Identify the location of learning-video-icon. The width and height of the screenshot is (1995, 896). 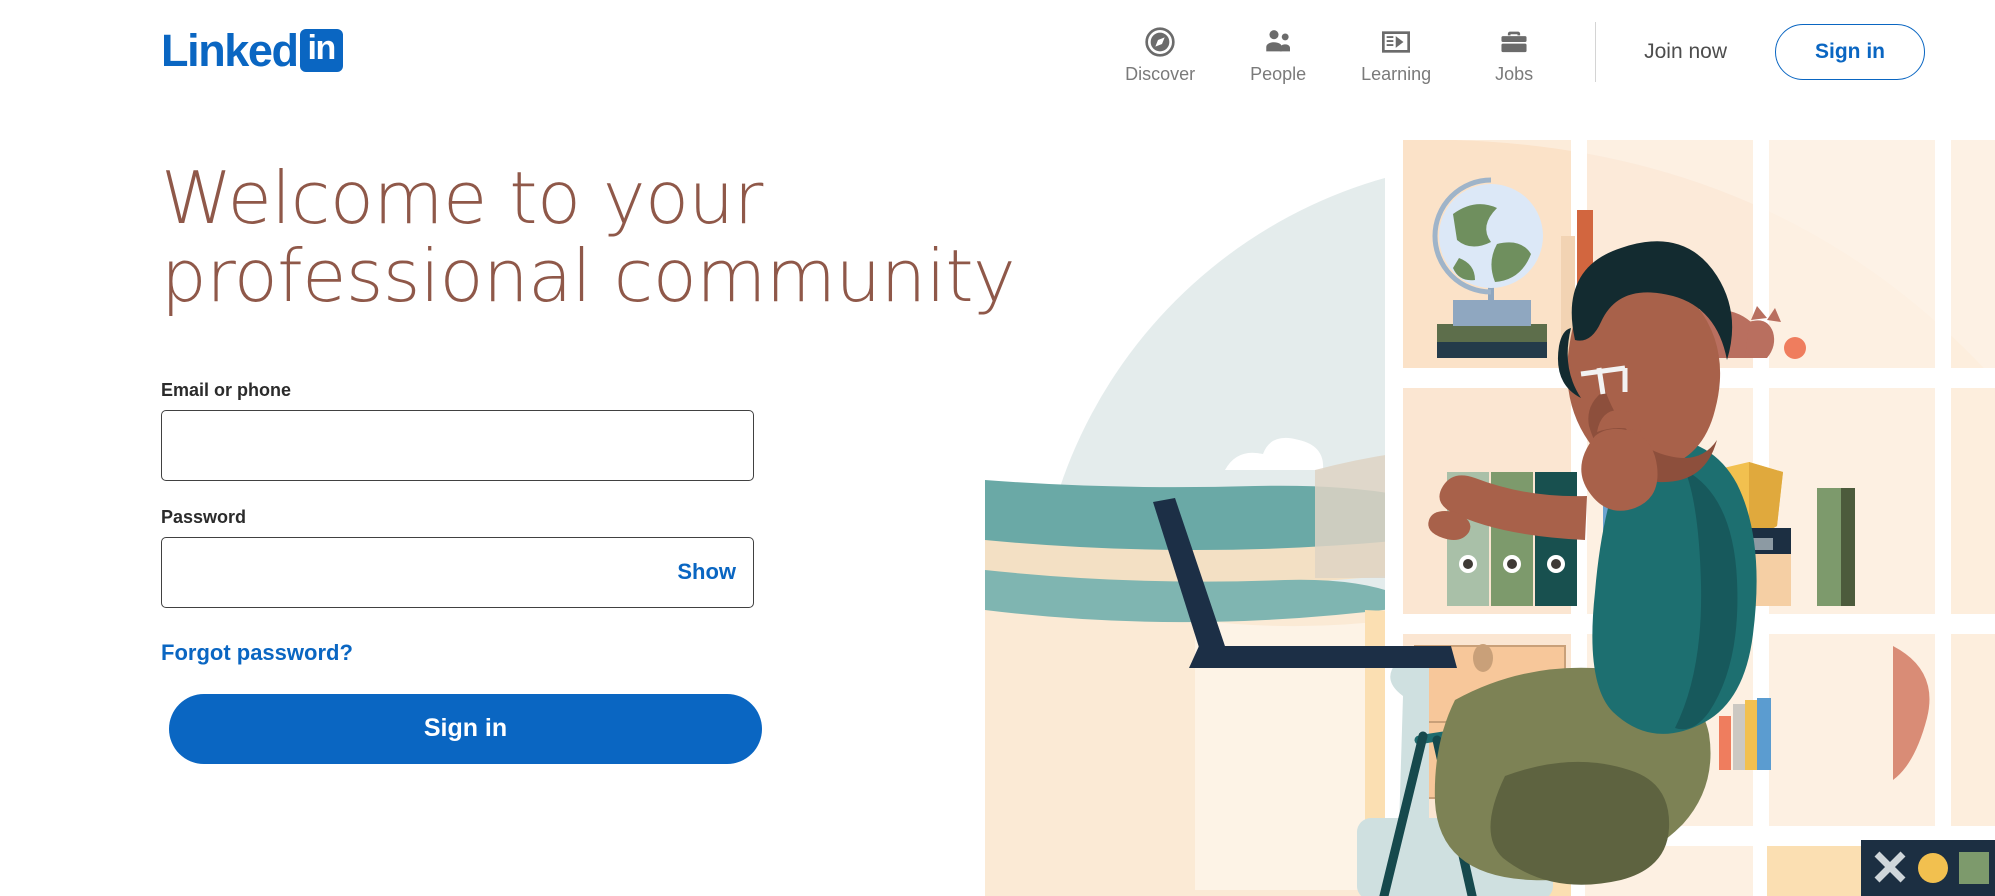
(1396, 42).